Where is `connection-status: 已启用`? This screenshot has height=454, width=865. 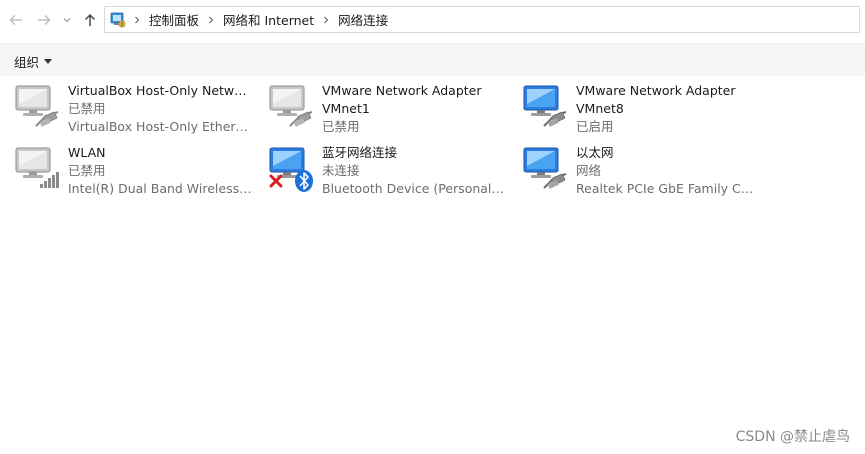
connection-status: 已启用 is located at coordinates (595, 126).